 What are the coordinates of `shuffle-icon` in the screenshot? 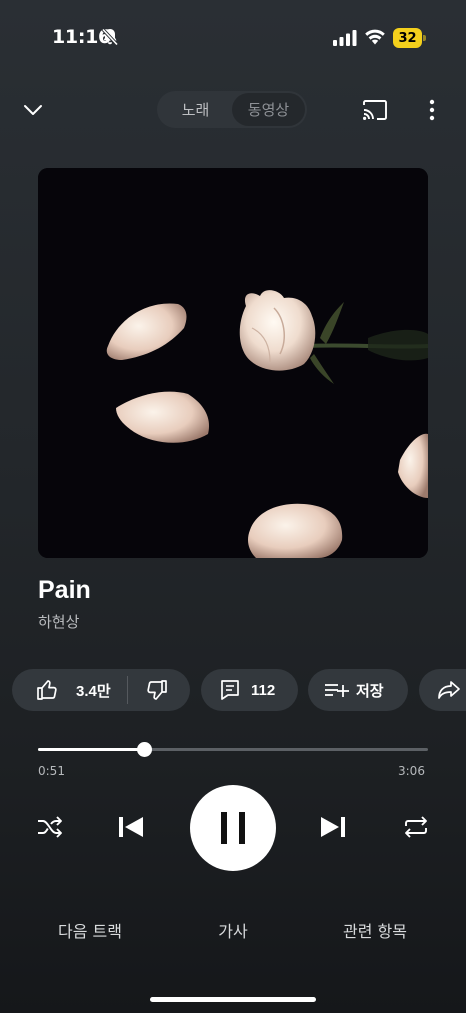 It's located at (50, 827).